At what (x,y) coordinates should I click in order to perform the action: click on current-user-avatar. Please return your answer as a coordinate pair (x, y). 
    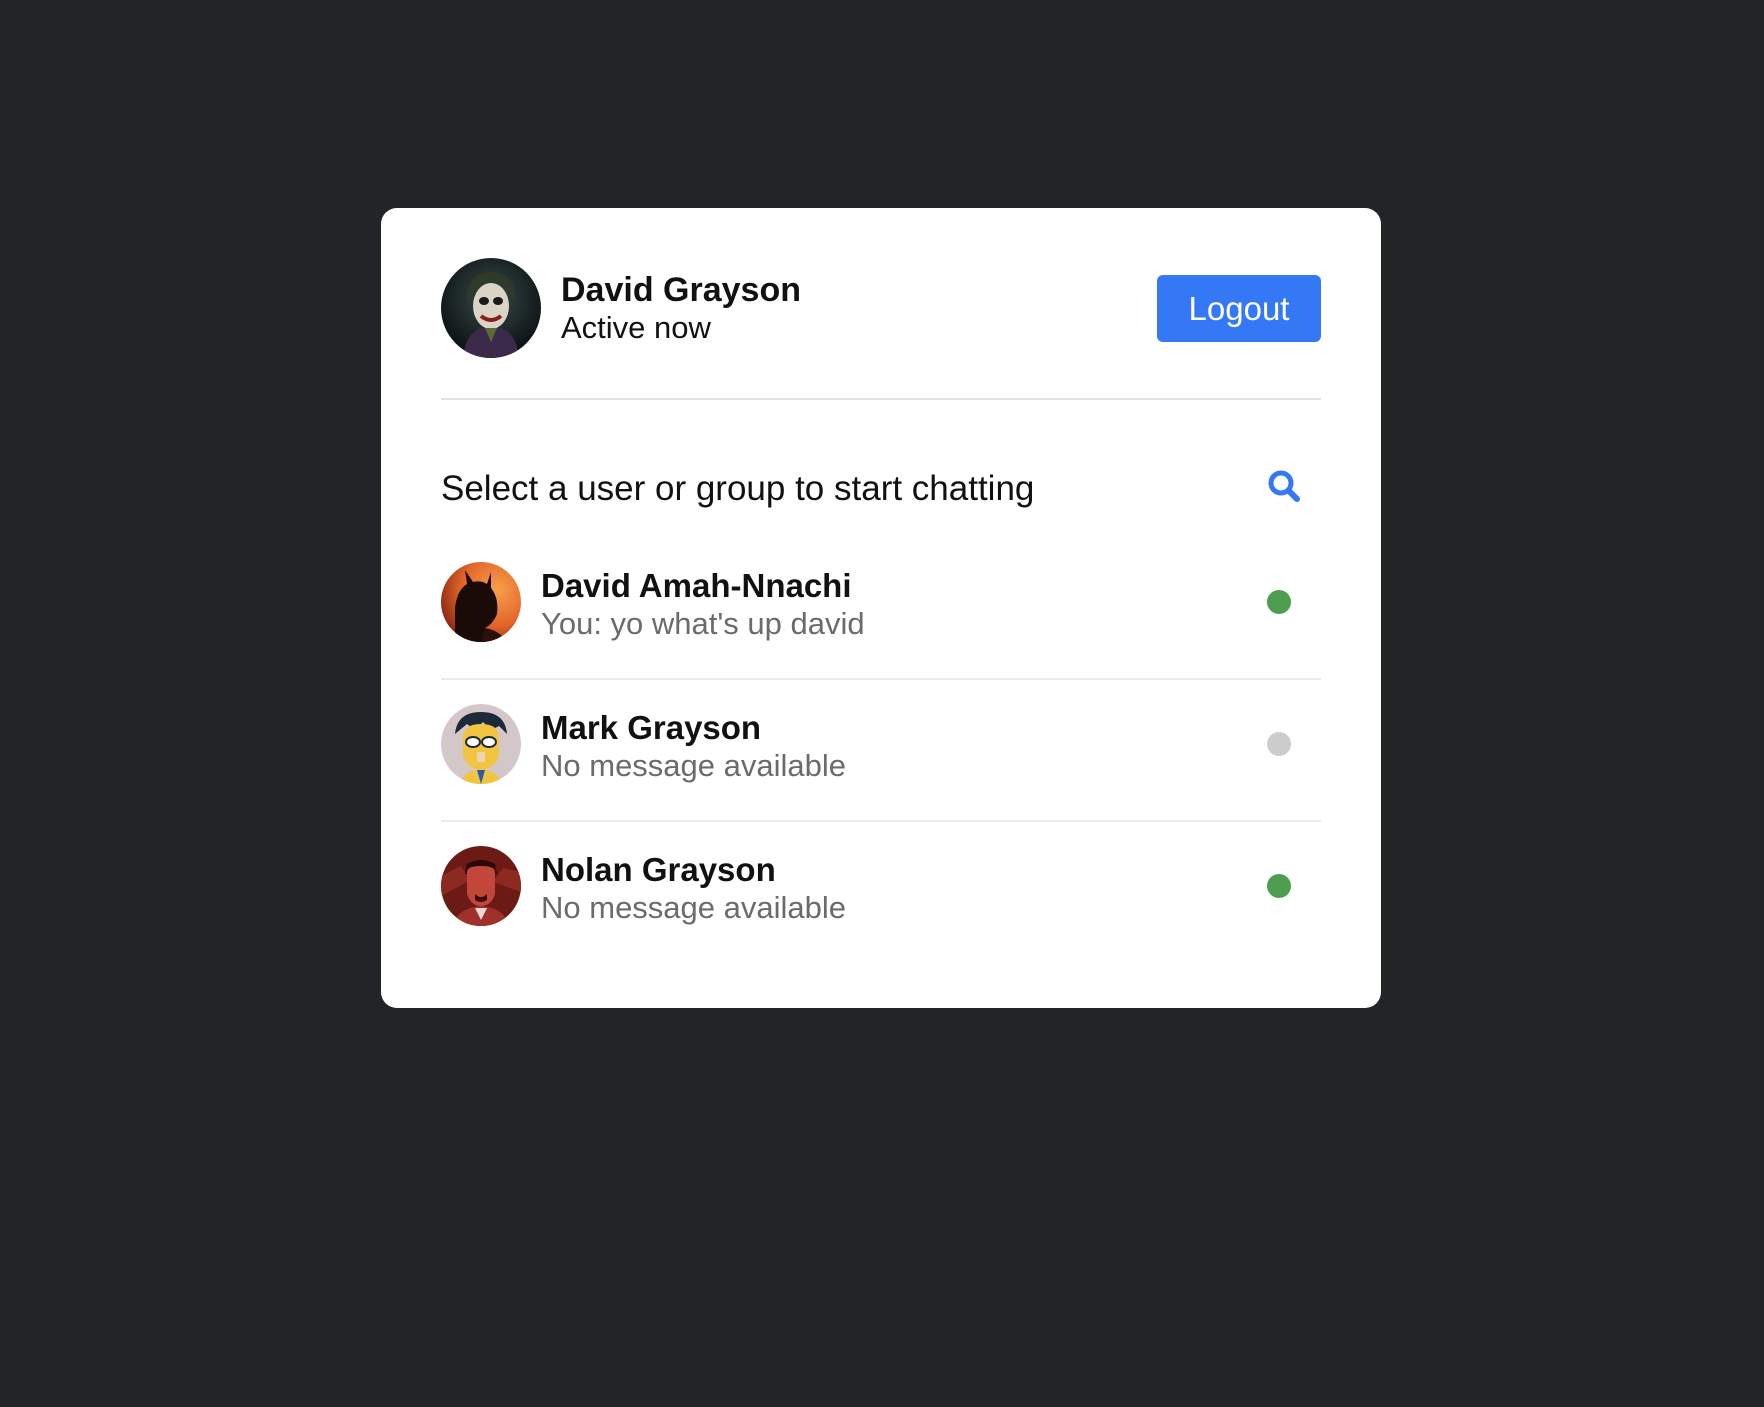
    Looking at the image, I should click on (491, 308).